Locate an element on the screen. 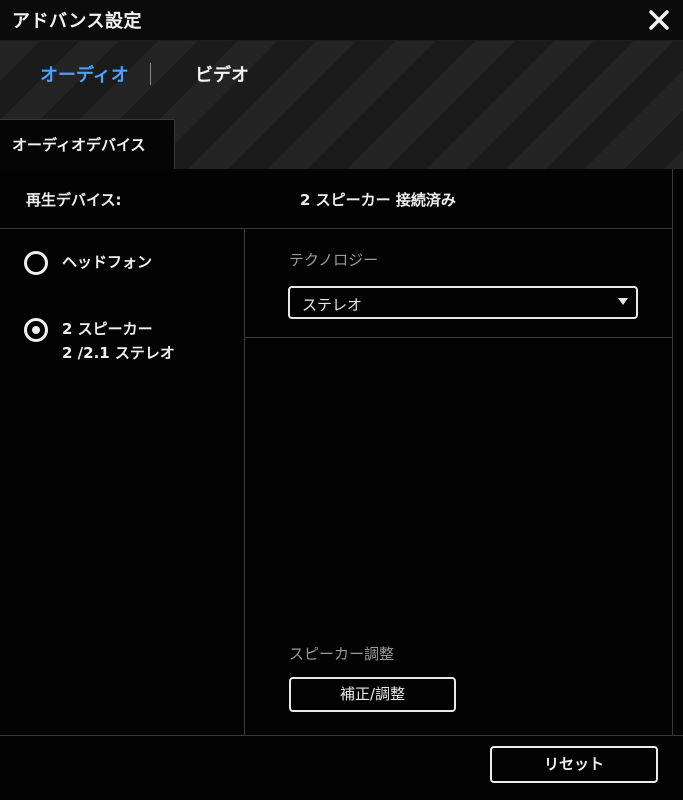 The width and height of the screenshot is (683, 800). dropdown-arrow-icon is located at coordinates (623, 301).